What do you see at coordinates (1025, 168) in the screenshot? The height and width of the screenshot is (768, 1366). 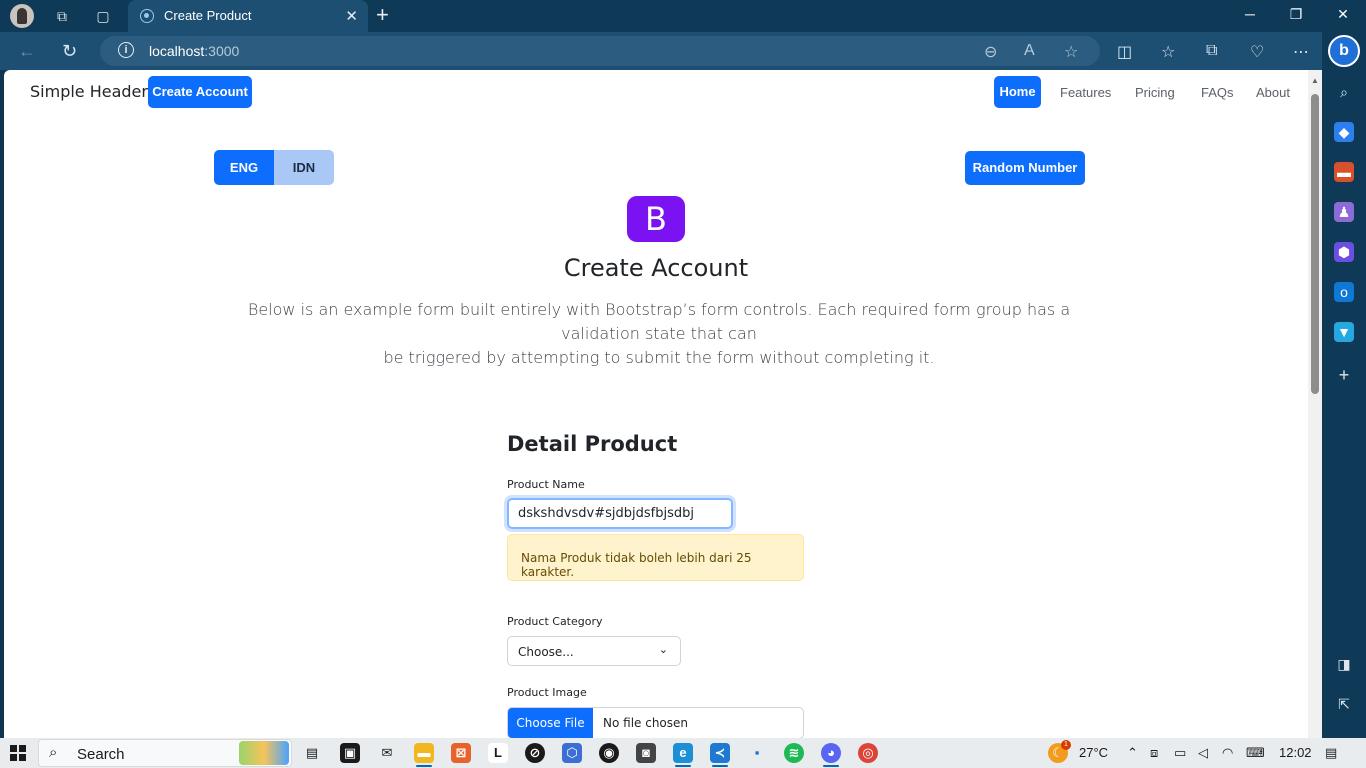 I see `random-number-button: Random Number` at bounding box center [1025, 168].